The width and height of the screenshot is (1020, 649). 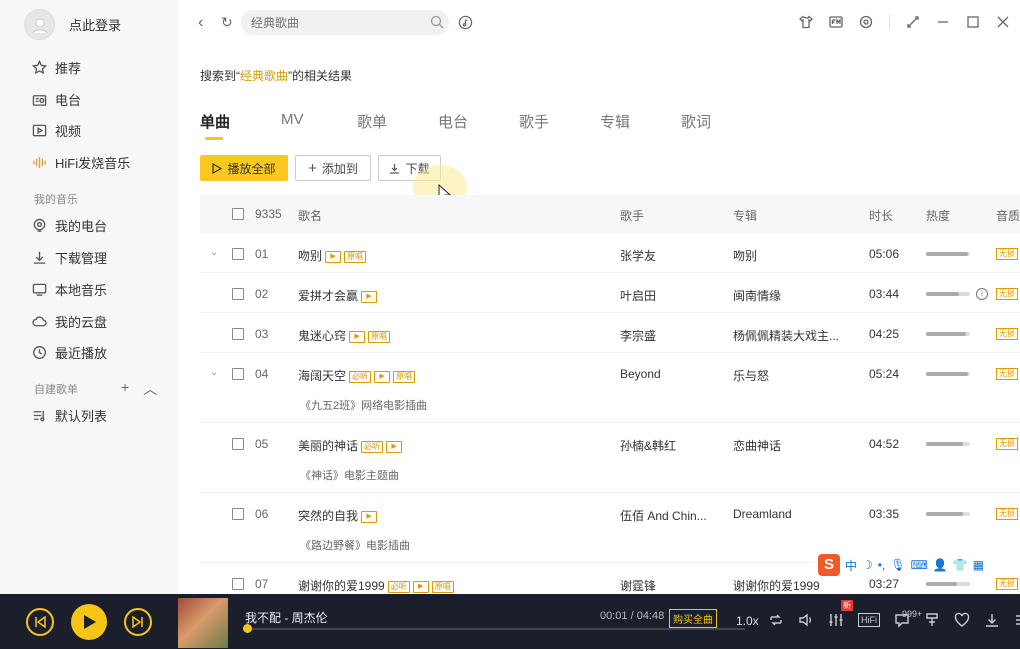 I want to click on header-album: 专辑, so click(x=745, y=215).